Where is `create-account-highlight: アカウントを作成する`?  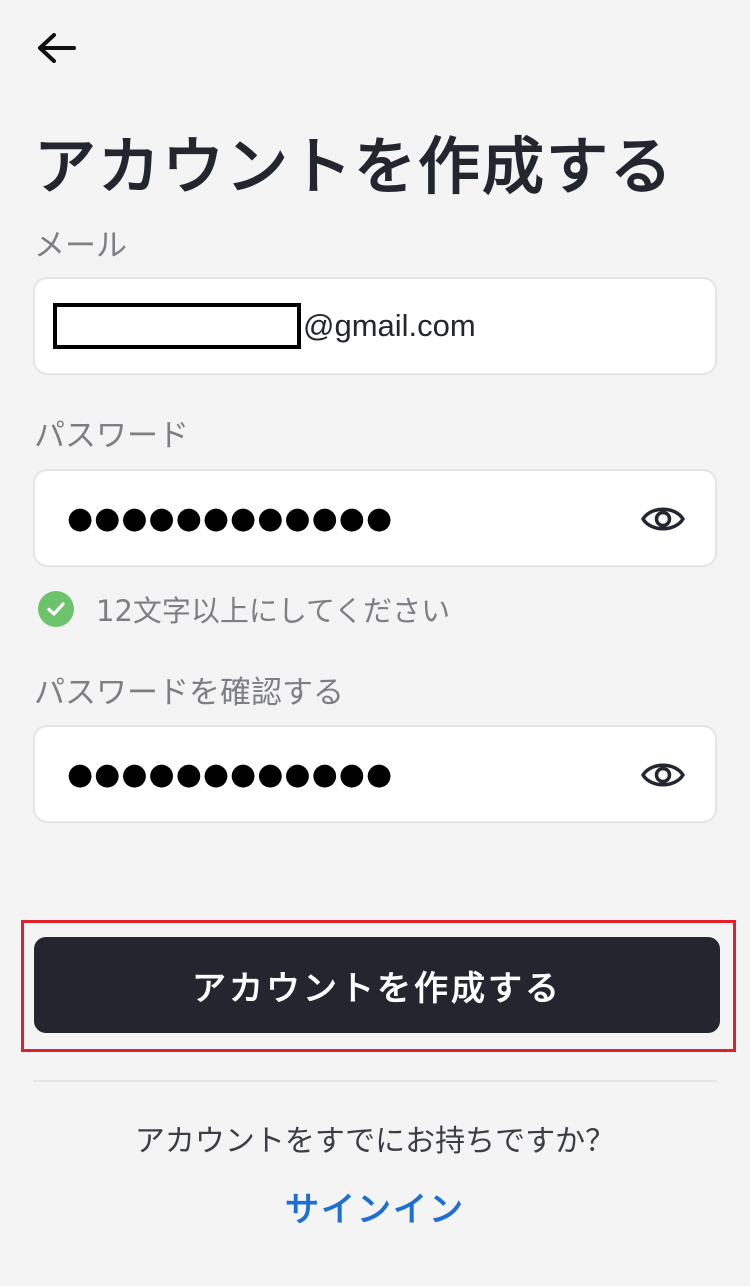
create-account-highlight: アカウントを作成する is located at coordinates (378, 986).